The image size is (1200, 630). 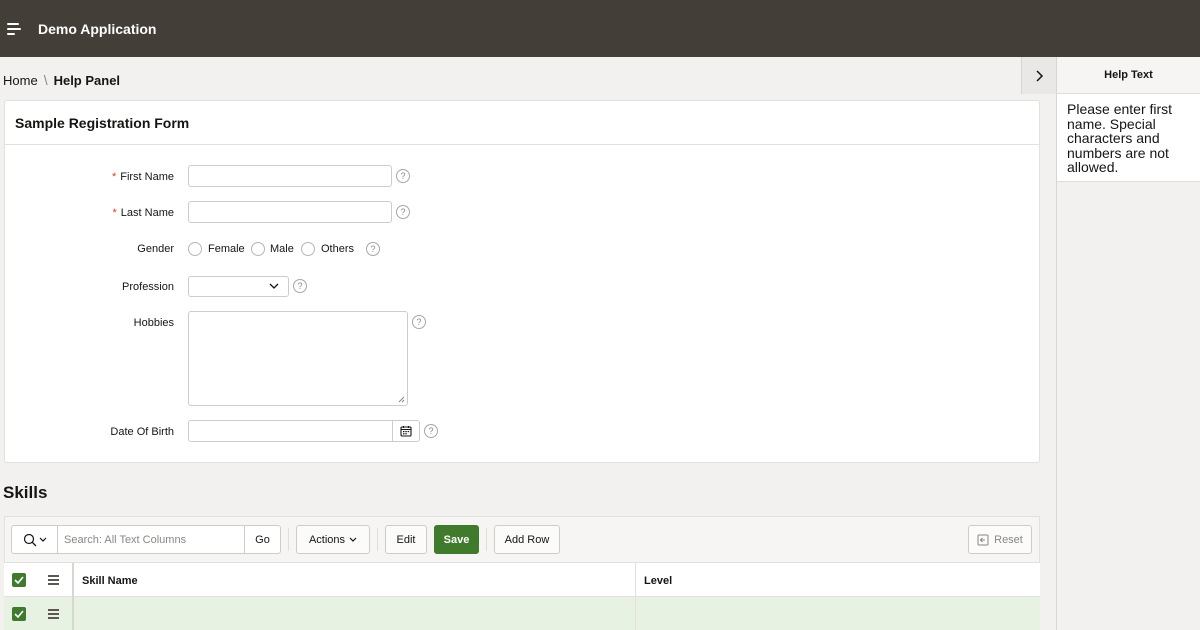 What do you see at coordinates (304, 431) in the screenshot?
I see `dob-input` at bounding box center [304, 431].